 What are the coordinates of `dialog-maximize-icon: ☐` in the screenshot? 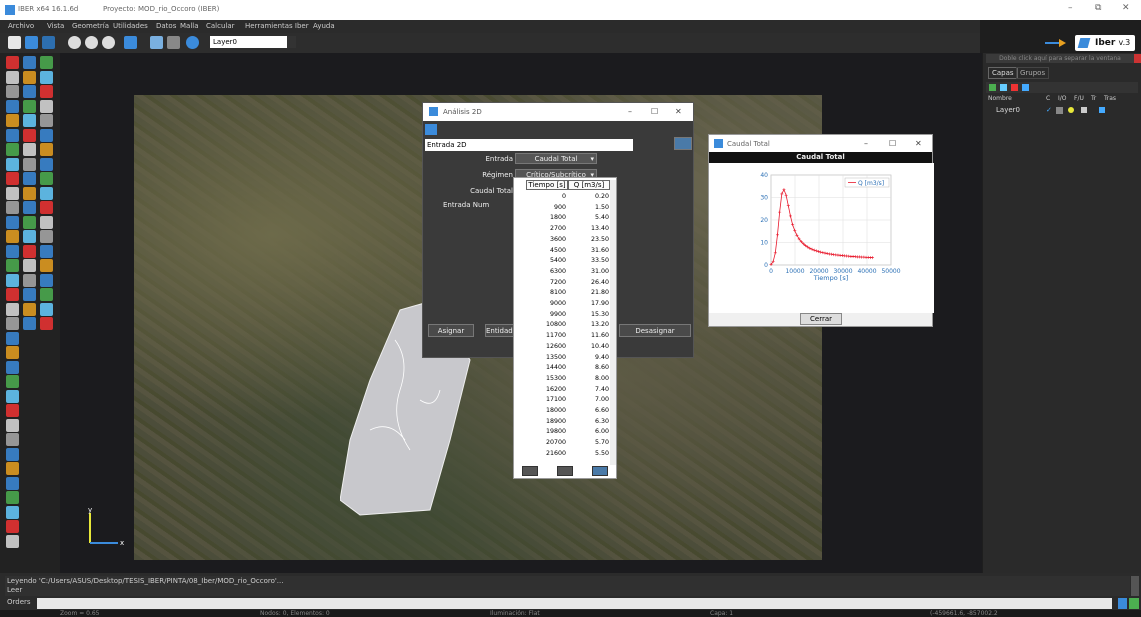 It's located at (654, 111).